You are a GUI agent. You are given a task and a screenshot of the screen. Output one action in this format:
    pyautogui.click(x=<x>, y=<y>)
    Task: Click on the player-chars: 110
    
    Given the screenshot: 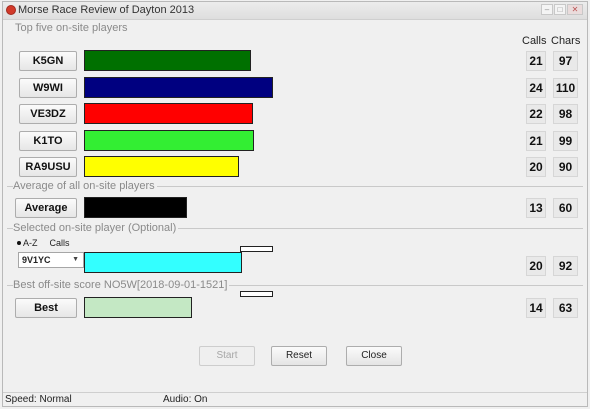 What is the action you would take?
    pyautogui.click(x=565, y=88)
    